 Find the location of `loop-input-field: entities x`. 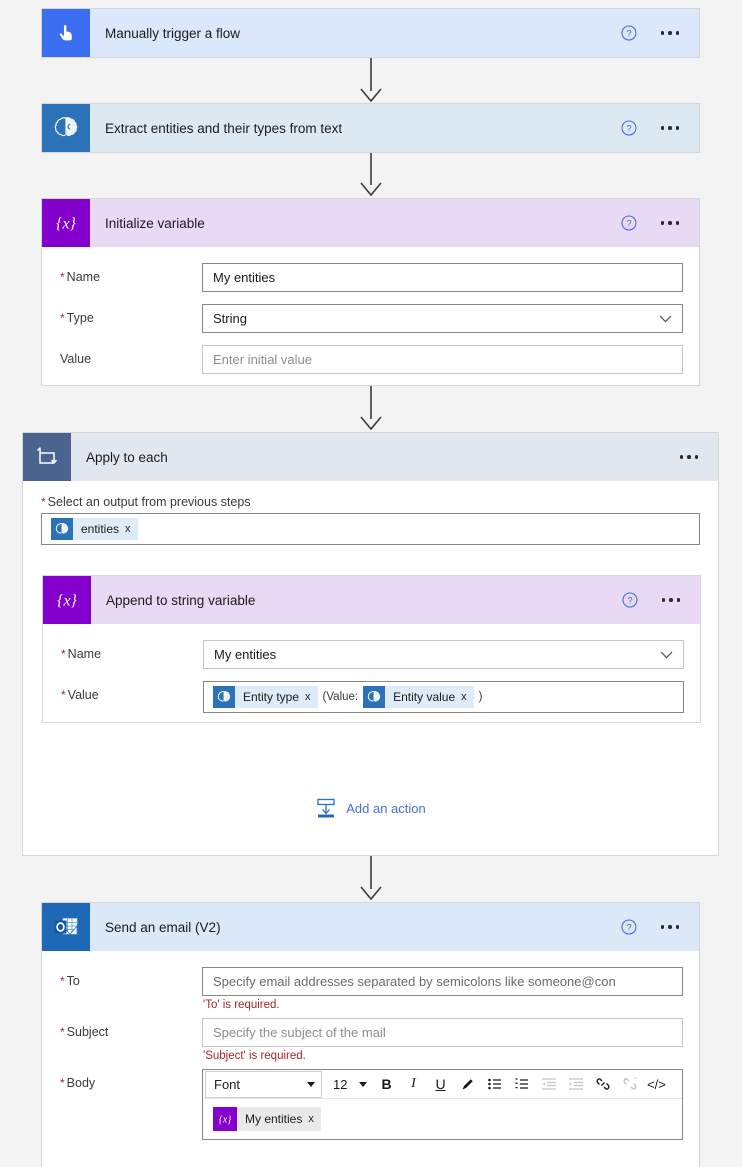

loop-input-field: entities x is located at coordinates (370, 529).